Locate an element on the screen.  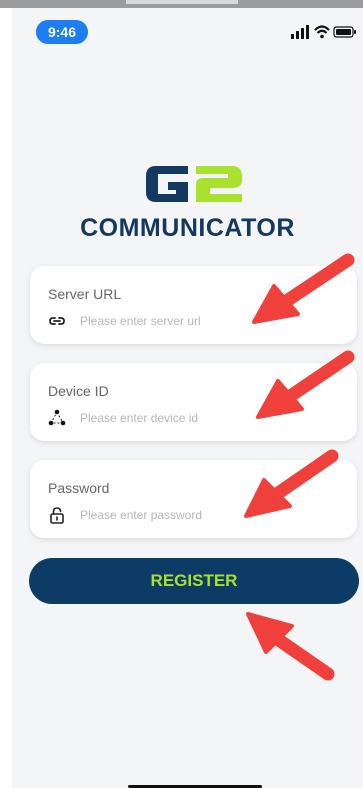
device-id-label: Device ID is located at coordinates (78, 391).